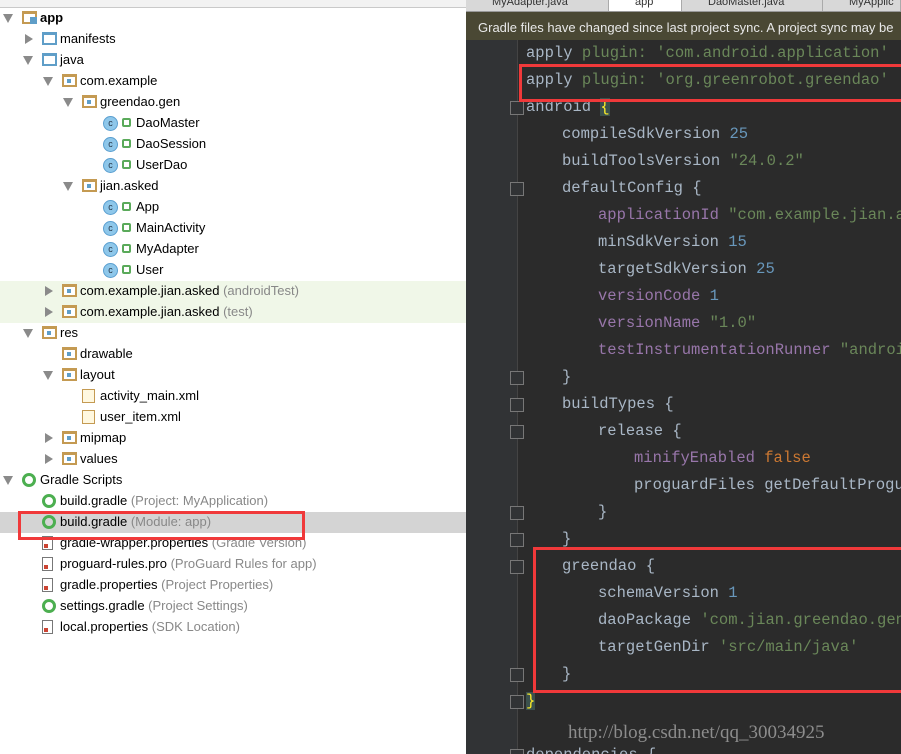 The width and height of the screenshot is (901, 754). What do you see at coordinates (233, 270) in the screenshot?
I see `tree-item: c User` at bounding box center [233, 270].